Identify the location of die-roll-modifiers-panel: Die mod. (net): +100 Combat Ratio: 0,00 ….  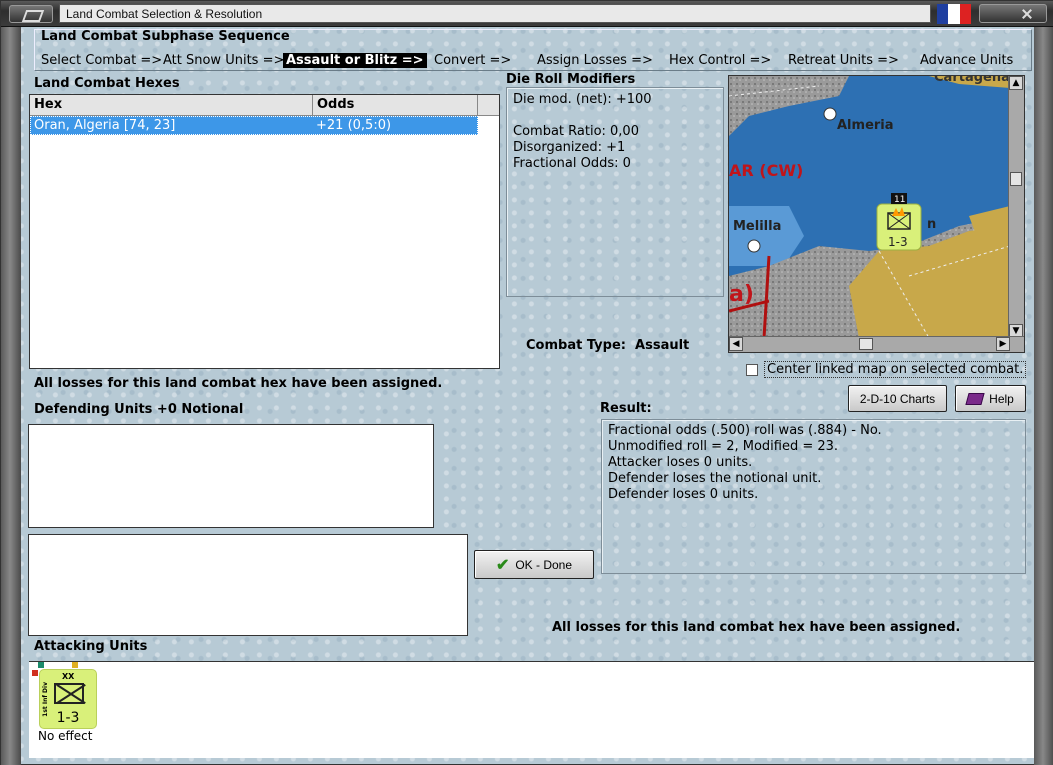
(615, 192).